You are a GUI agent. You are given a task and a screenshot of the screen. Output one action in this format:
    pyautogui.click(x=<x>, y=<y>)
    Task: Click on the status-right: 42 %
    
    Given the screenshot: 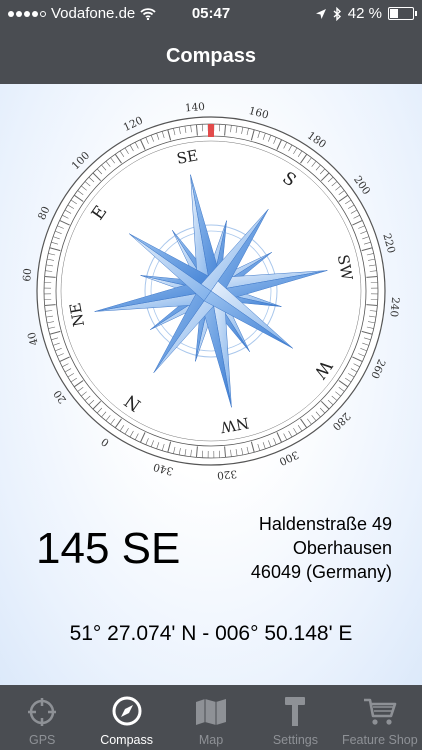 What is the action you would take?
    pyautogui.click(x=366, y=13)
    